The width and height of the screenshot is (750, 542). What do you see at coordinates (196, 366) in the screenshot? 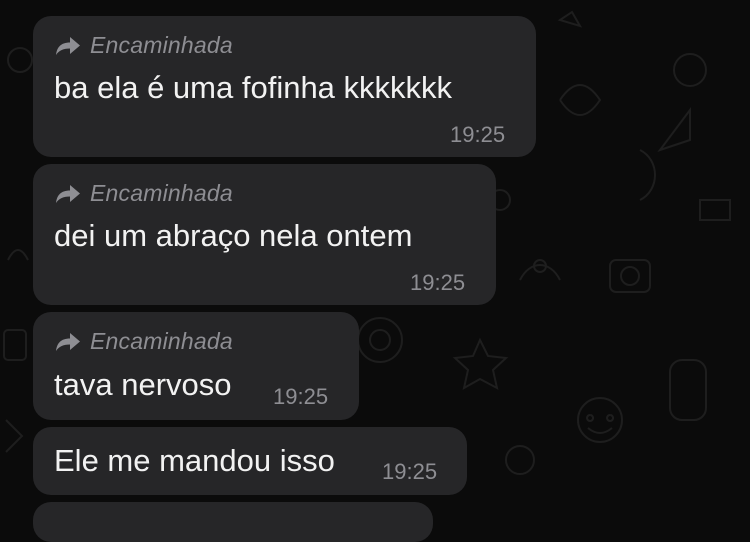
I see `message-bubble: Encaminhada tava nervoso 19:25` at bounding box center [196, 366].